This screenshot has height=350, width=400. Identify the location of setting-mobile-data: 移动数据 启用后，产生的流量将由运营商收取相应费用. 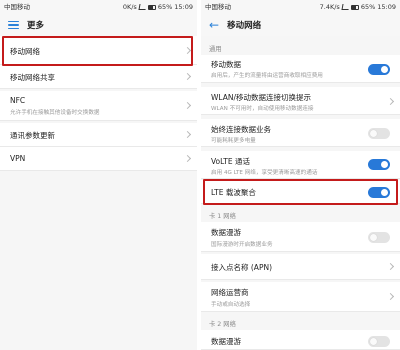
(300, 69).